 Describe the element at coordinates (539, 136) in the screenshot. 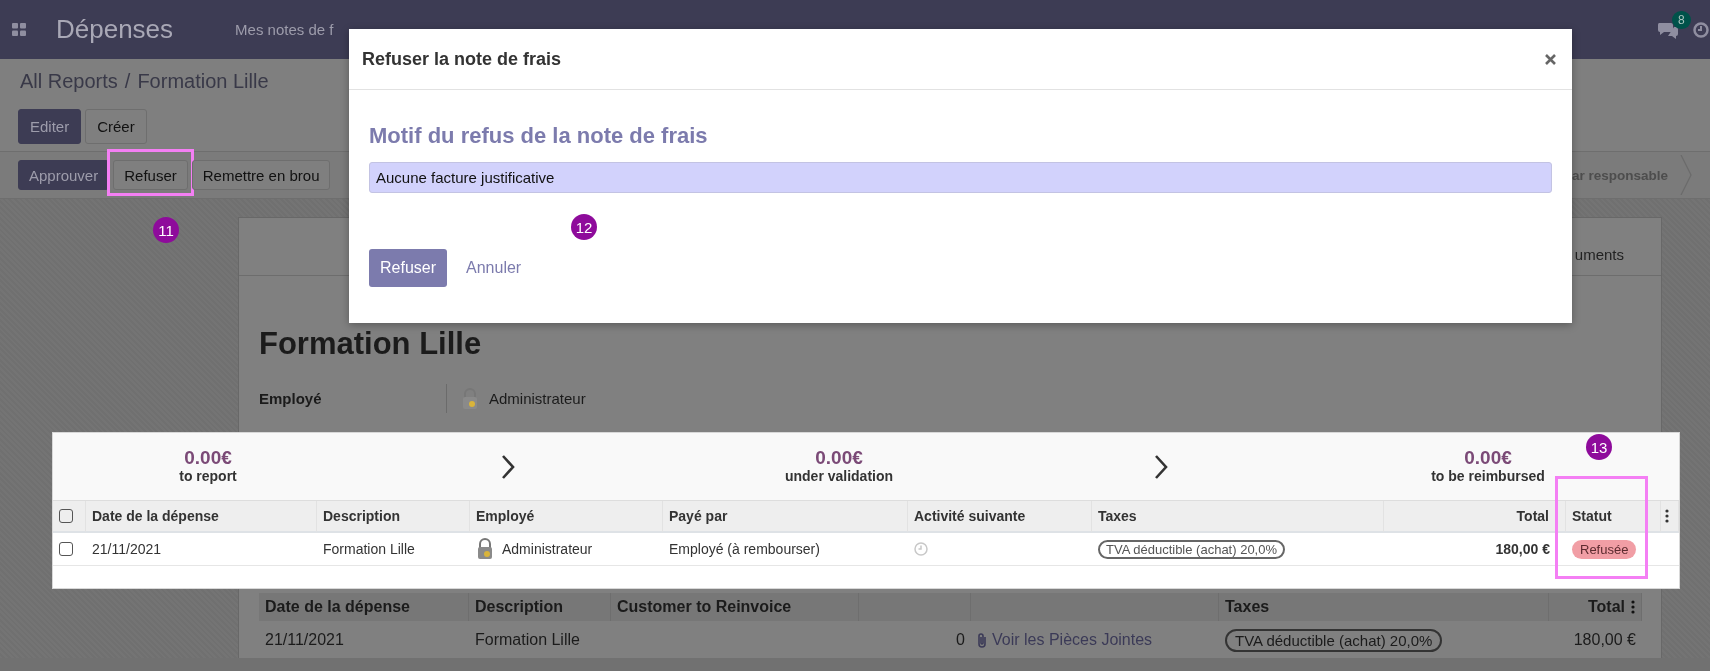

I see `field-heading: Motif du refus de la note de frais` at that location.